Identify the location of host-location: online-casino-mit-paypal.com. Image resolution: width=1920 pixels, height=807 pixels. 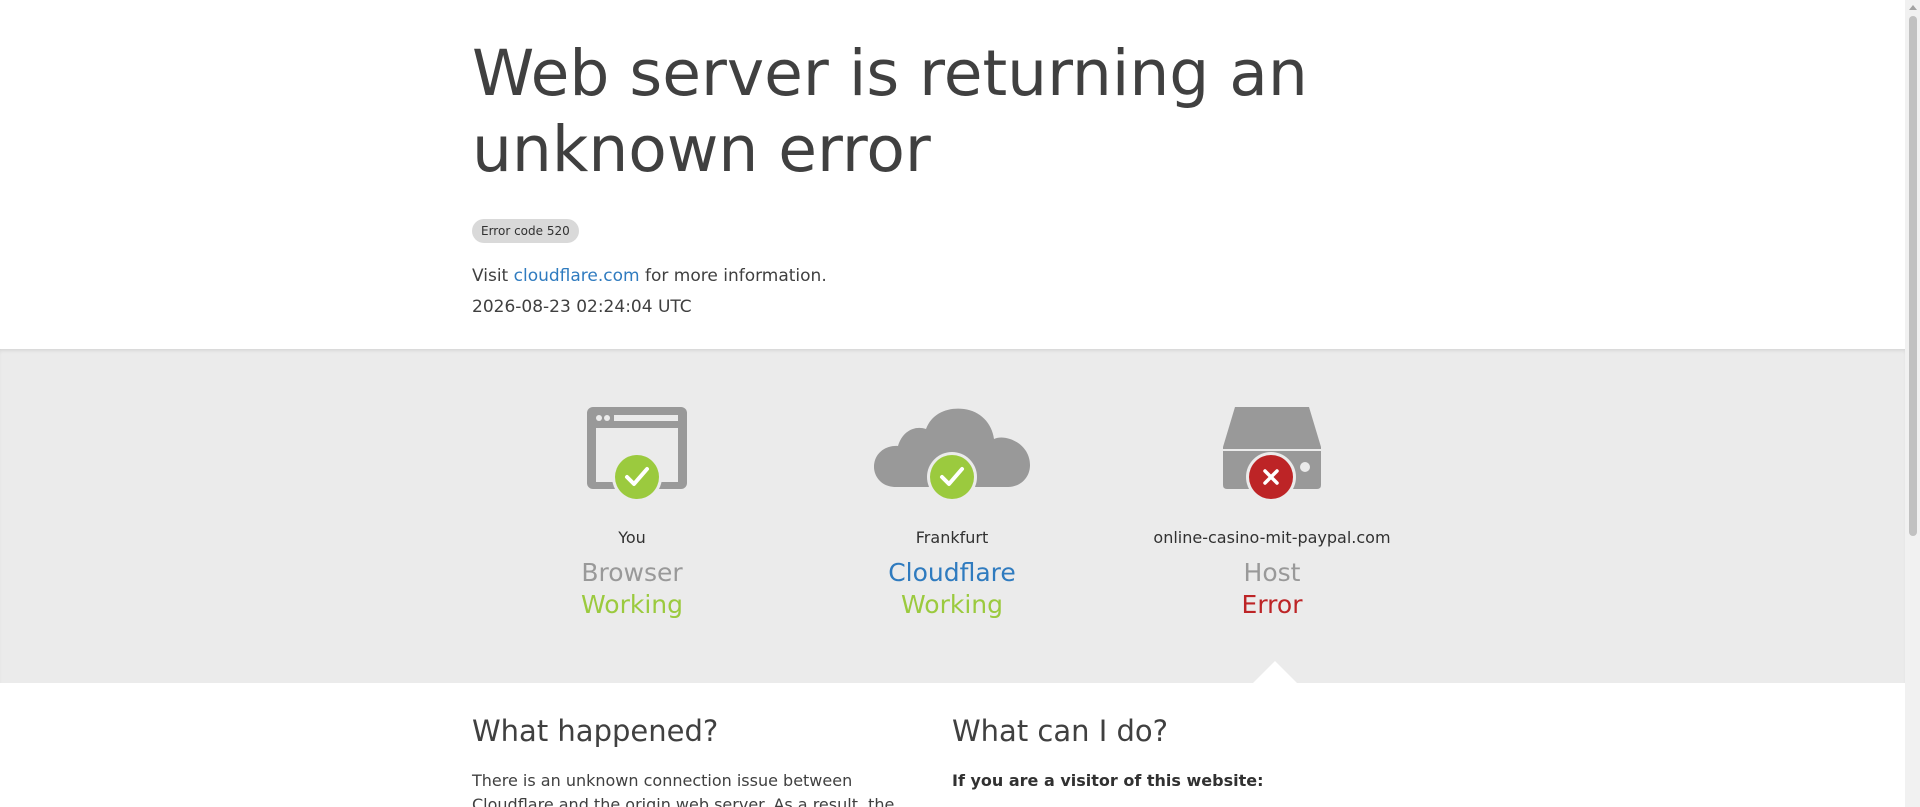
(1272, 537).